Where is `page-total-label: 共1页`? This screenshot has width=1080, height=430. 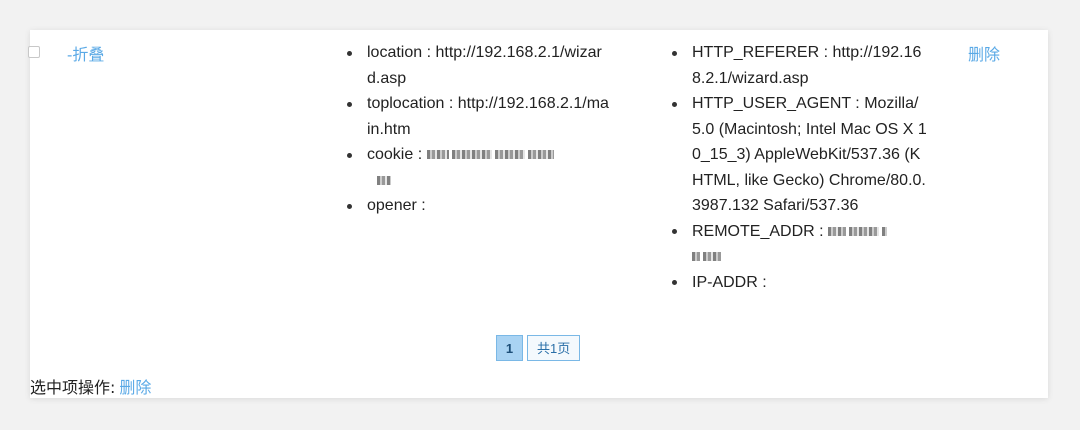 page-total-label: 共1页 is located at coordinates (554, 348).